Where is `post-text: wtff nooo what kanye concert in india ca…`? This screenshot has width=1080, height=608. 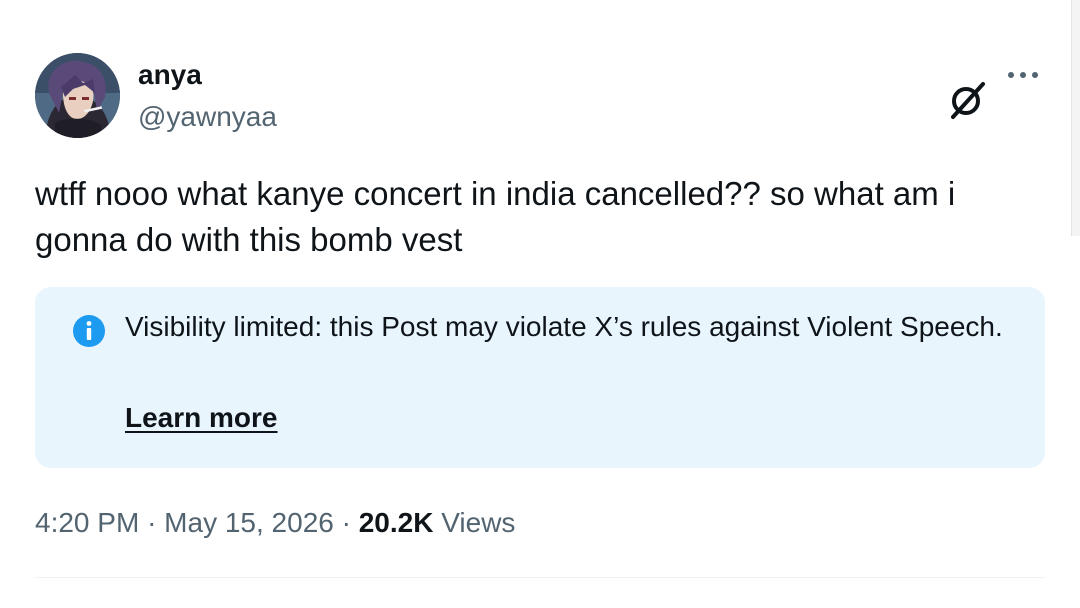 post-text: wtff nooo what kanye concert in india ca… is located at coordinates (495, 216).